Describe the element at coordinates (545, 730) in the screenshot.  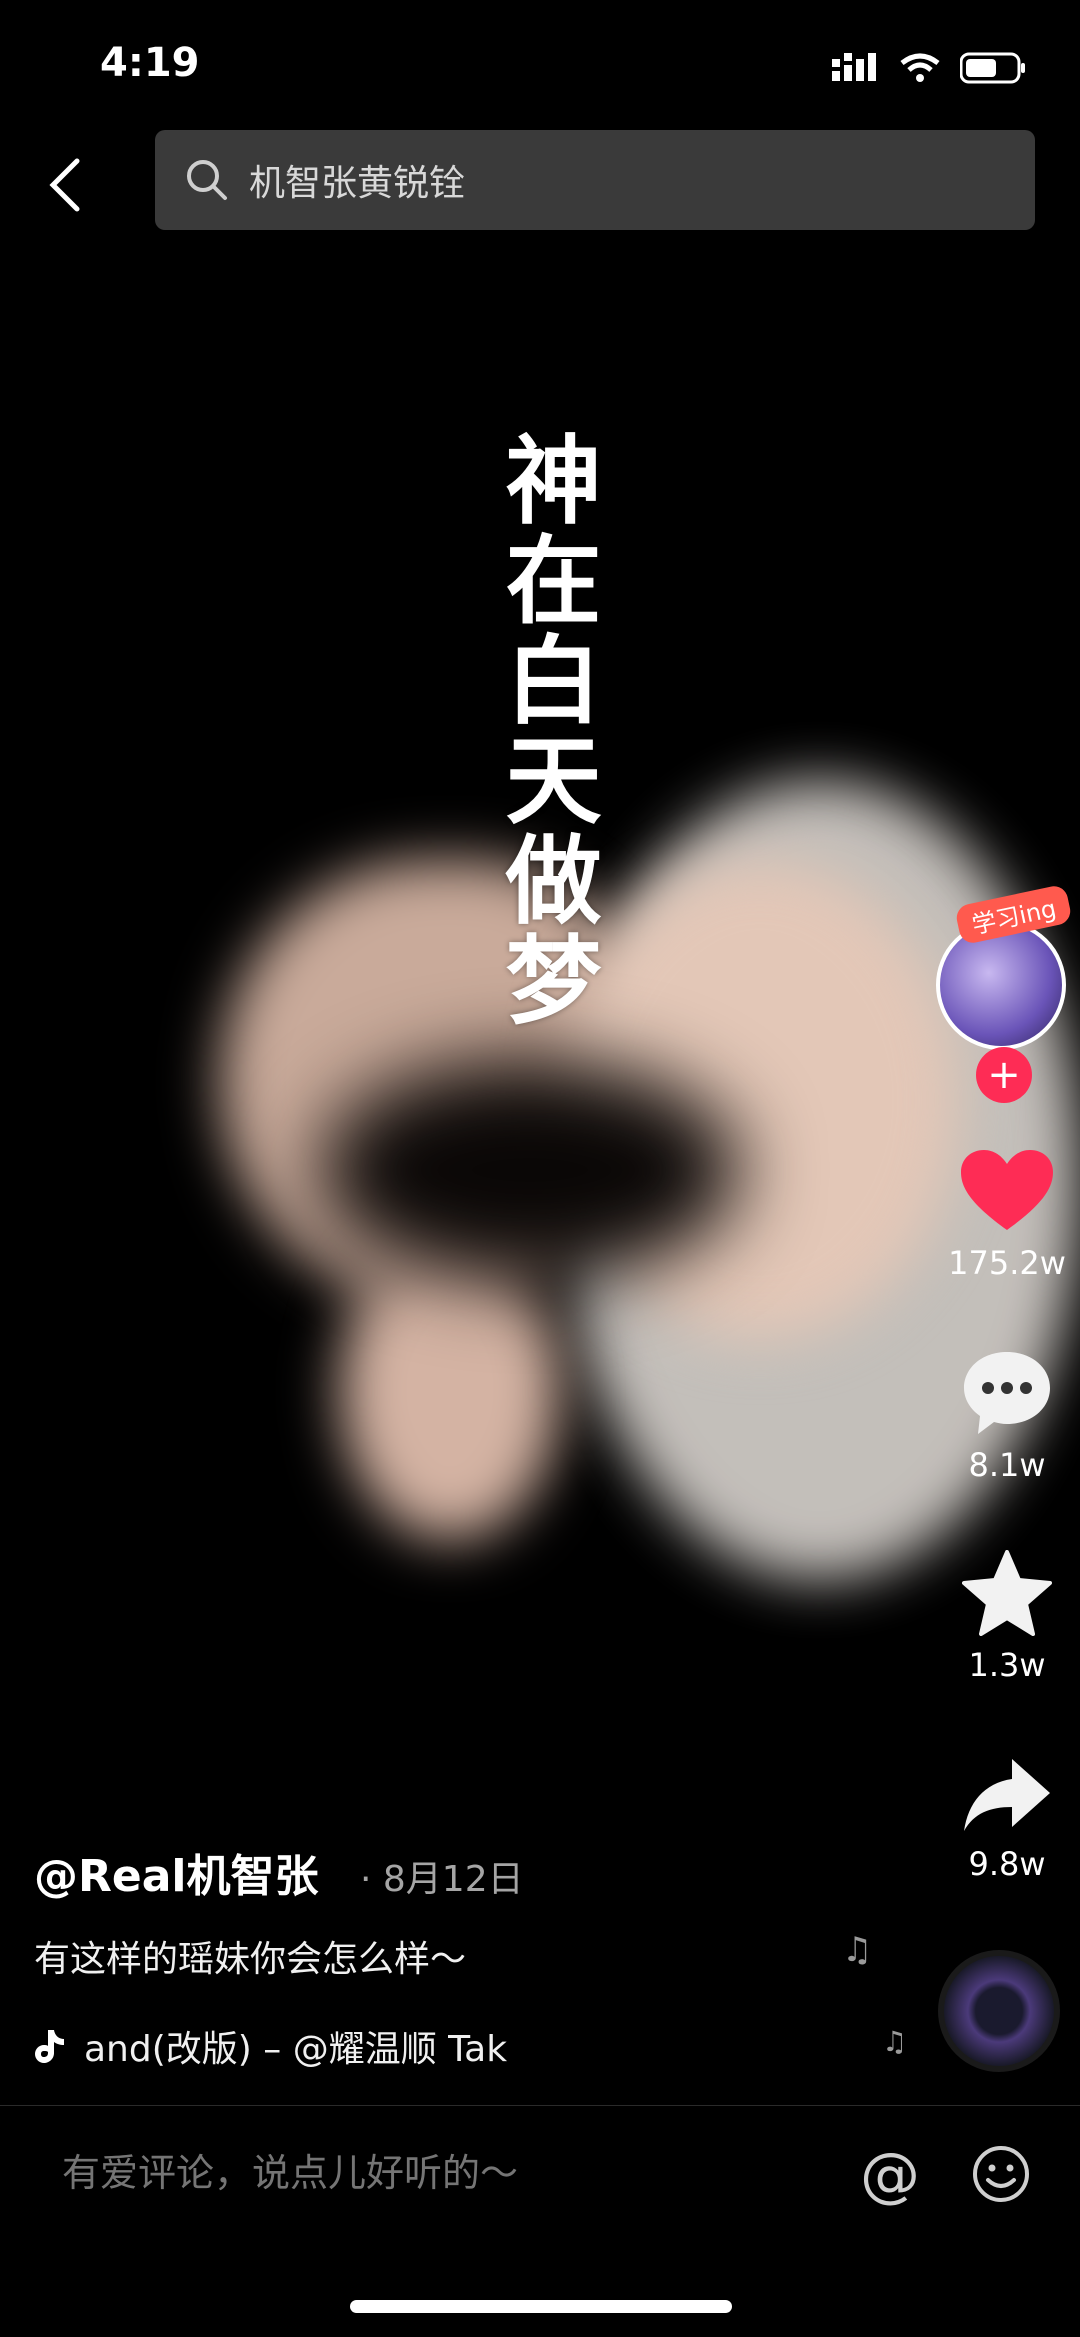
I see `video-overlay-text: 神在白天做梦` at that location.